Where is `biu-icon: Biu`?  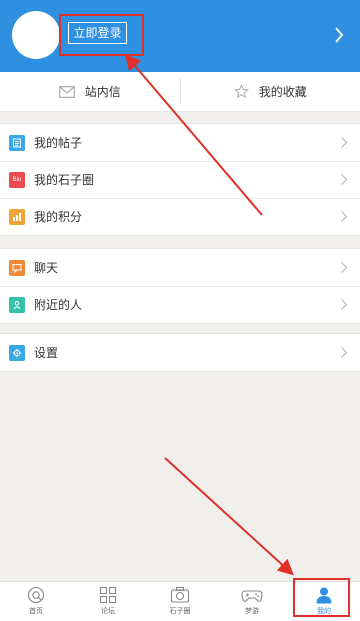 biu-icon: Biu is located at coordinates (17, 179).